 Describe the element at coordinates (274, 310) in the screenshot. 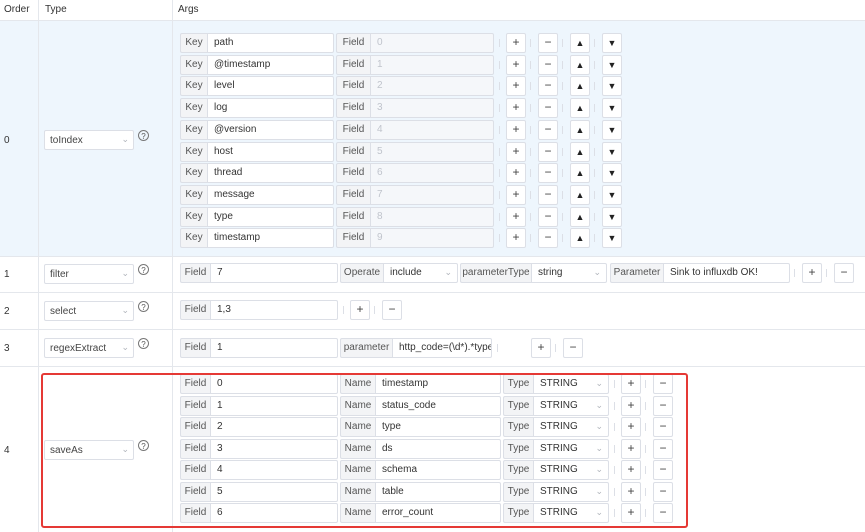

I see `field-input: 1,3` at that location.